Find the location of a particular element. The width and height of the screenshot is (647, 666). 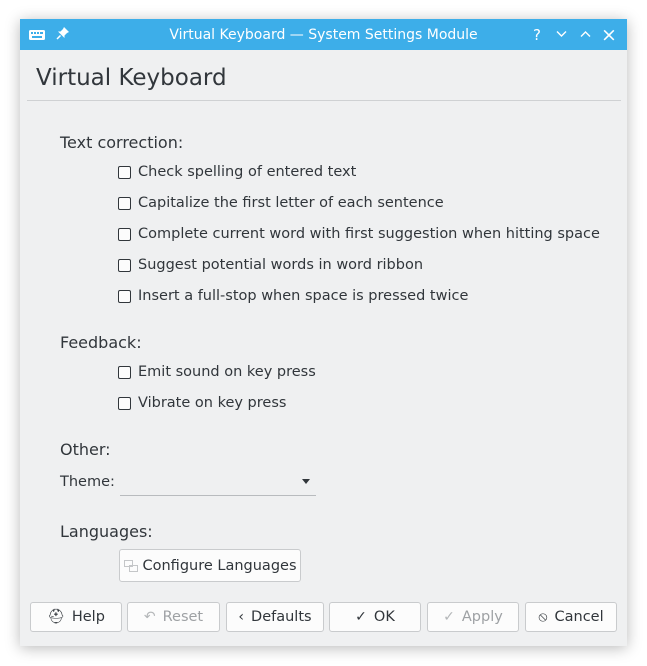

configure-icon is located at coordinates (130, 565).